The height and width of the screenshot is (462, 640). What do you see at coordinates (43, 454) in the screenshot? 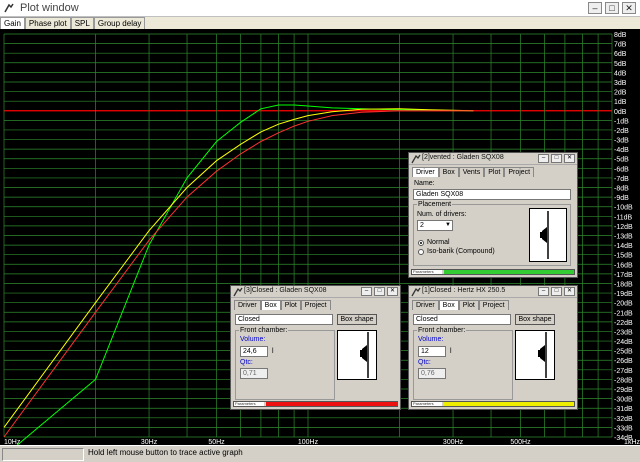
I see `status-panel` at bounding box center [43, 454].